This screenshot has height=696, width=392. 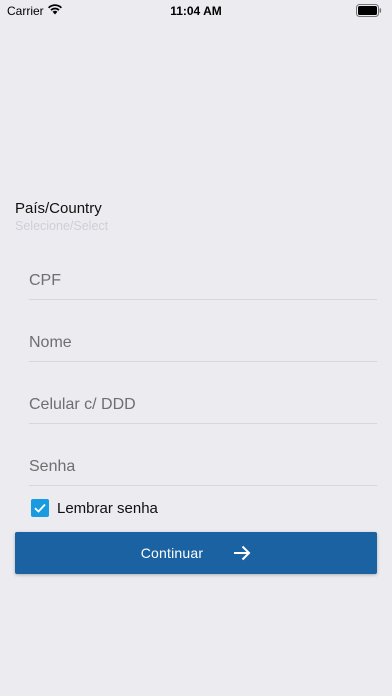 I want to click on checkmark-icon, so click(x=40, y=508).